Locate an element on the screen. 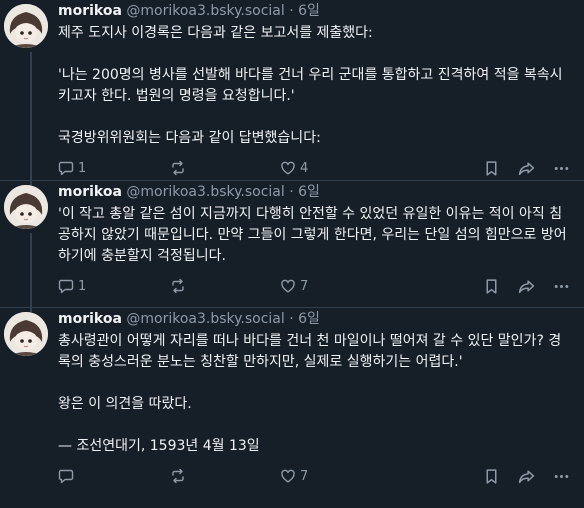 The height and width of the screenshot is (508, 584). post-actions: 1 4 is located at coordinates (314, 168).